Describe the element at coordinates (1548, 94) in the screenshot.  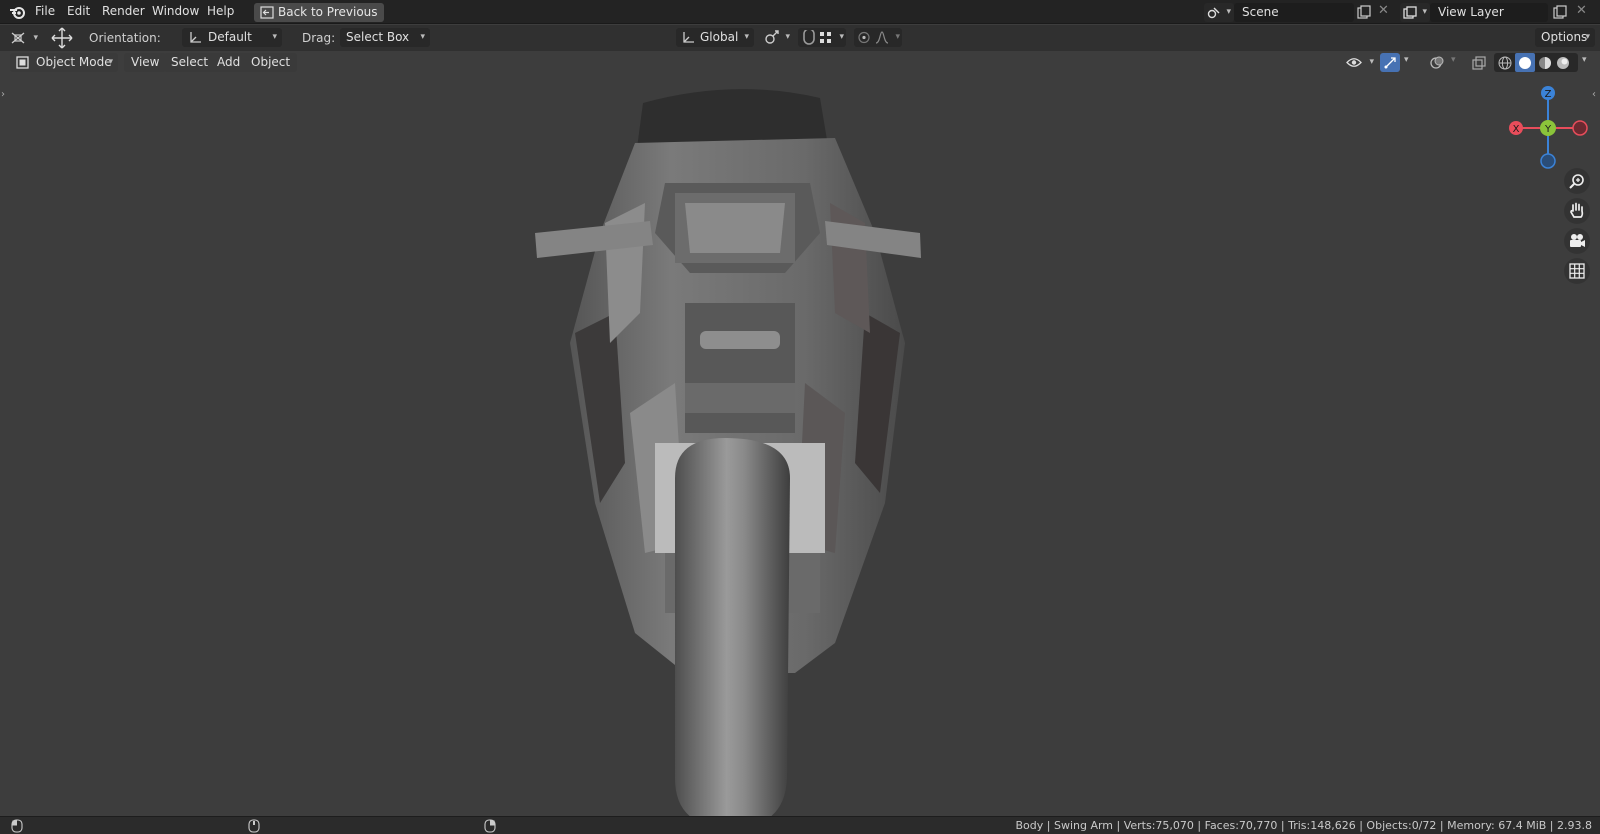
I see `gizmo-z-label: Z` at that location.